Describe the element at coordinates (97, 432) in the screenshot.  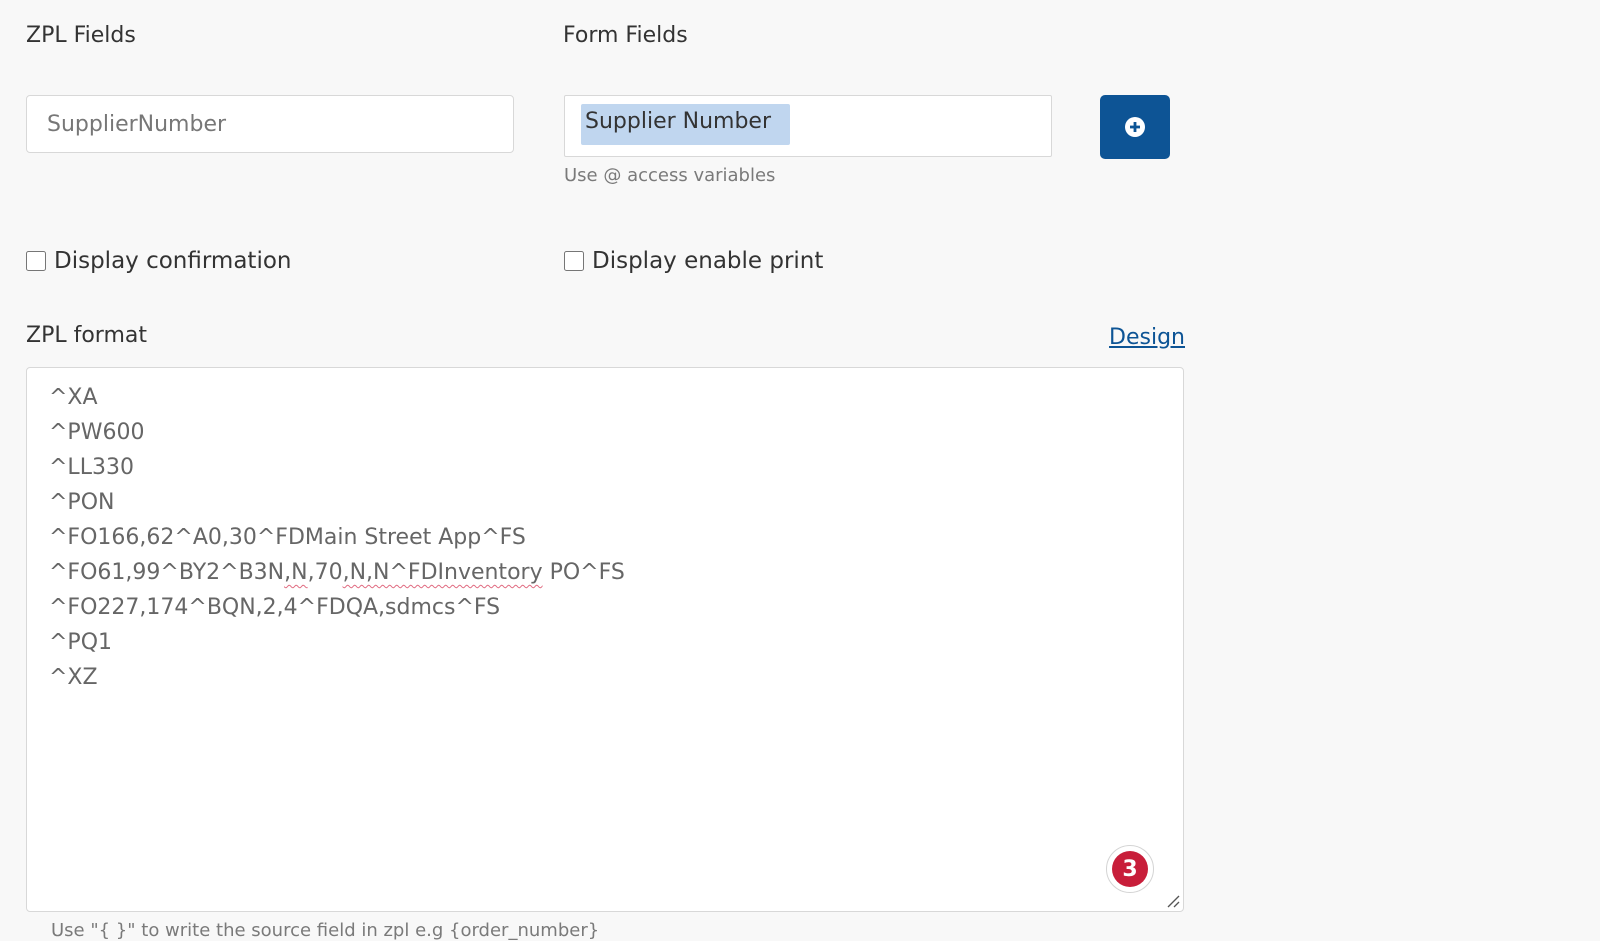
I see `zpl-line-2: ^PW600` at that location.